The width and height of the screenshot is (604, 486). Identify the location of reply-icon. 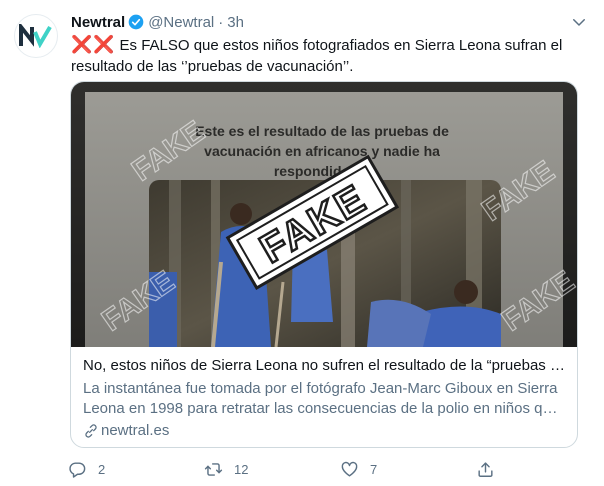
(77, 469).